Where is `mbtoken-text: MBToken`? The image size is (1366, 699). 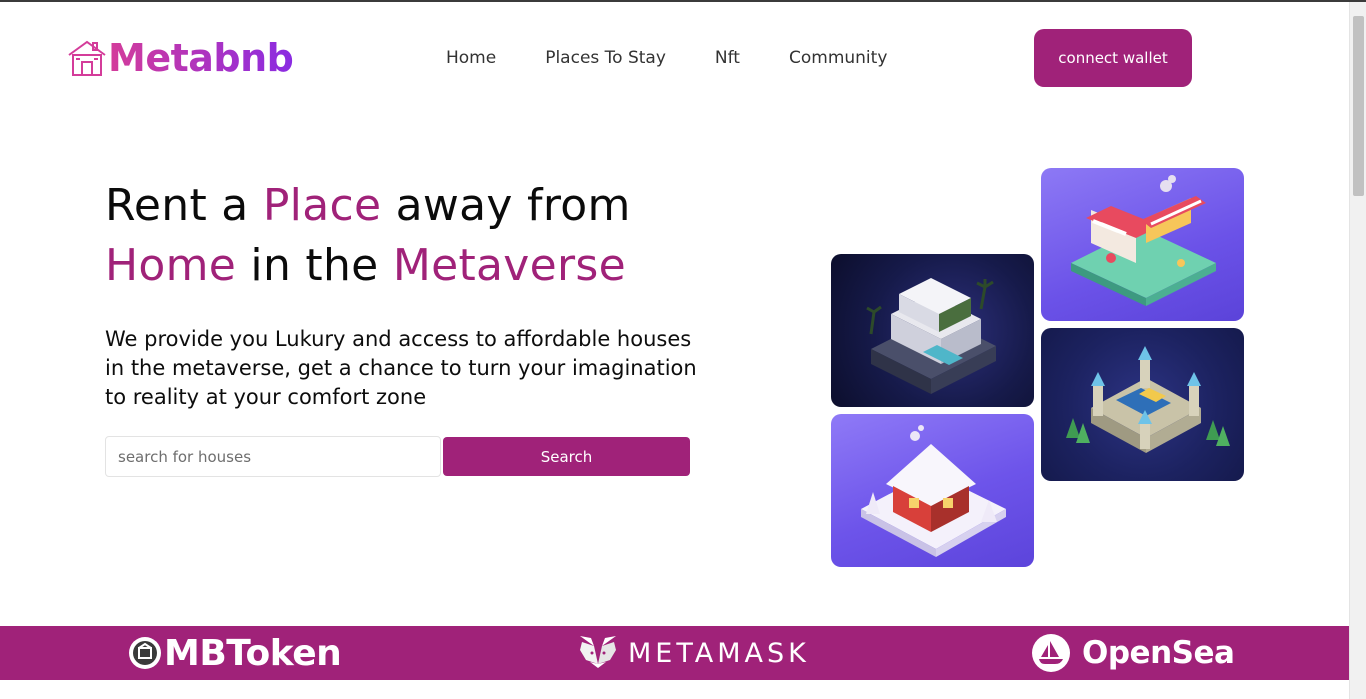
mbtoken-text: MBToken is located at coordinates (253, 653).